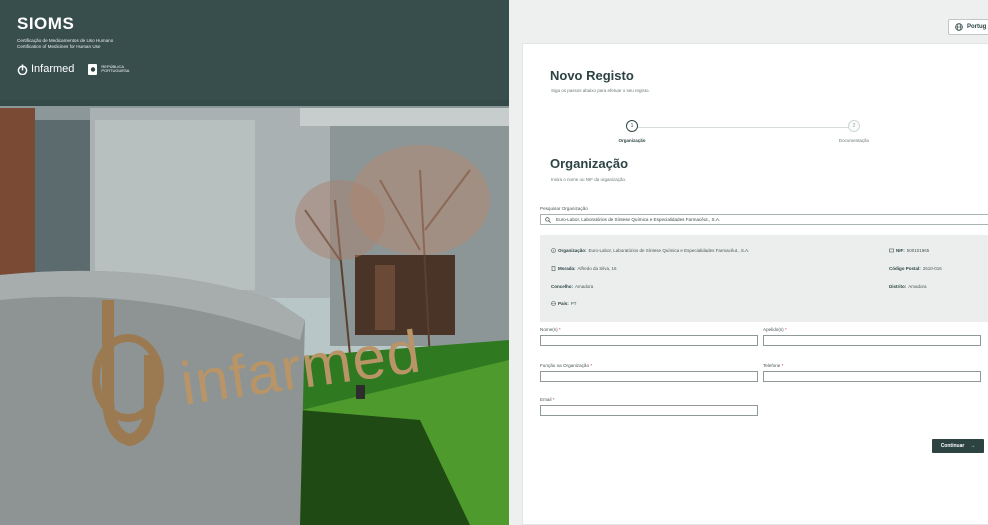 This screenshot has height=525, width=988. Describe the element at coordinates (649, 340) in the screenshot. I see `nome-input` at that location.